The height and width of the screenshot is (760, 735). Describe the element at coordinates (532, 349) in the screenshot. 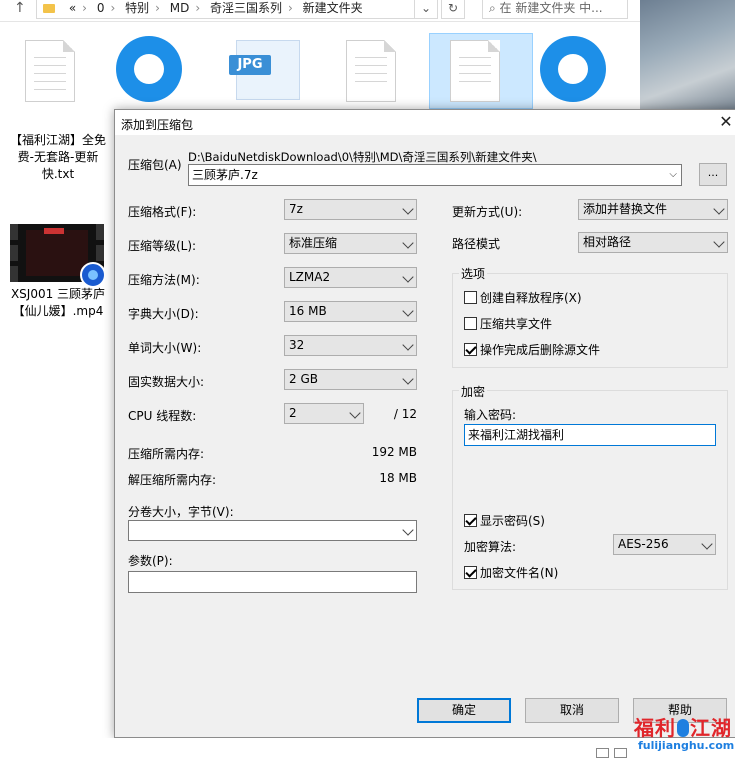

I see `delete-source-checkbox: 操作完成后删除源文件` at that location.